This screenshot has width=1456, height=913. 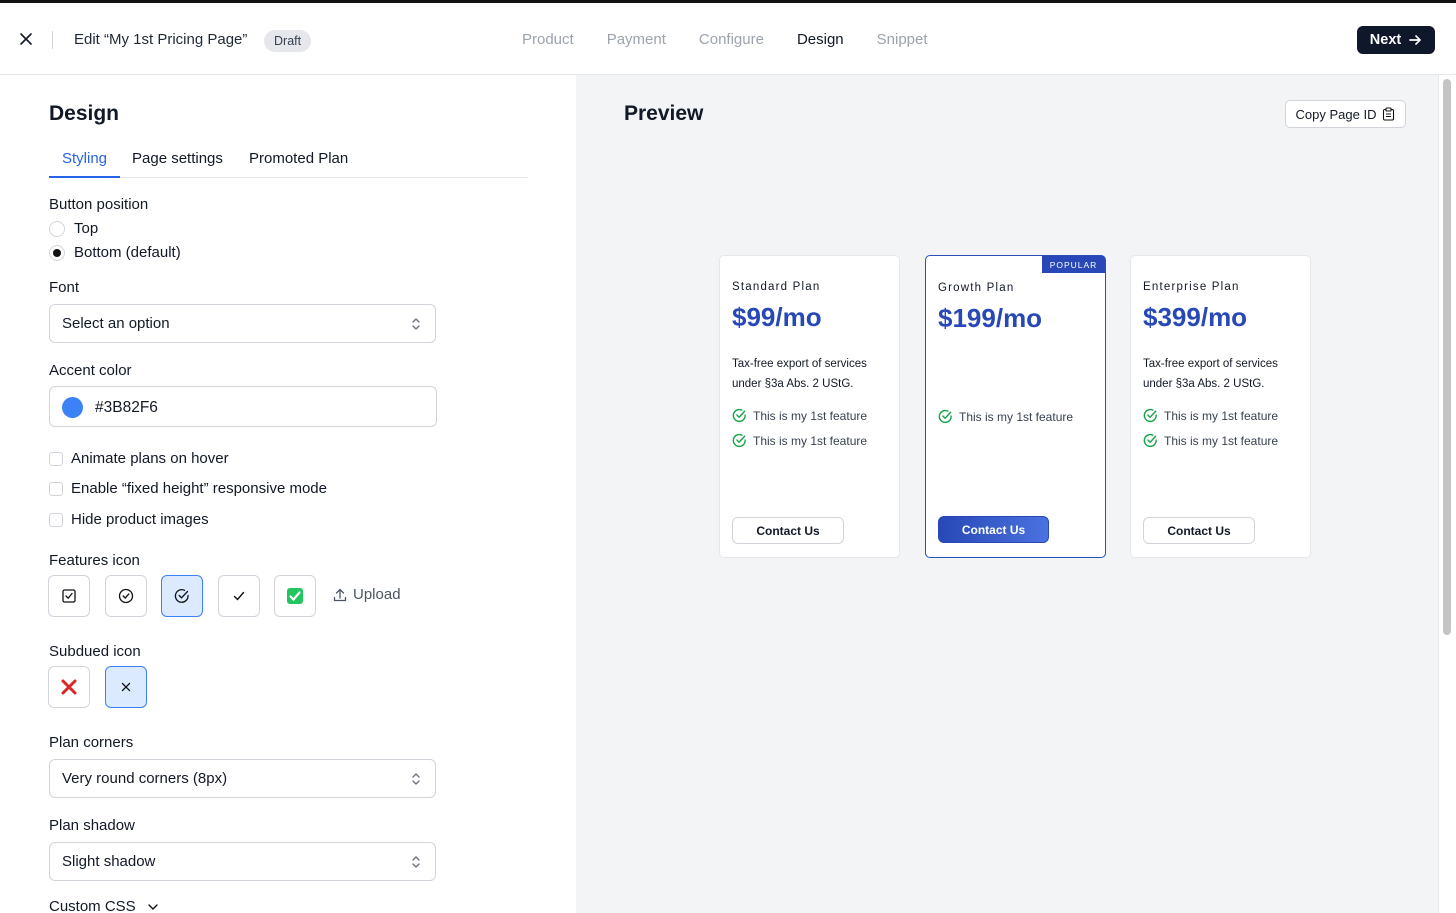 I want to click on page-title: Edit “My 1st Pricing Page”, so click(x=161, y=39).